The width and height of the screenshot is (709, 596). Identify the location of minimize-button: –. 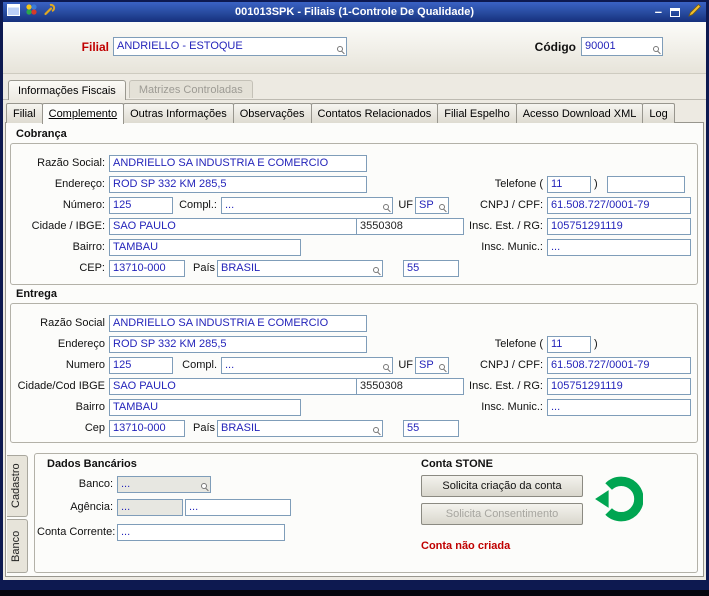
(658, 11).